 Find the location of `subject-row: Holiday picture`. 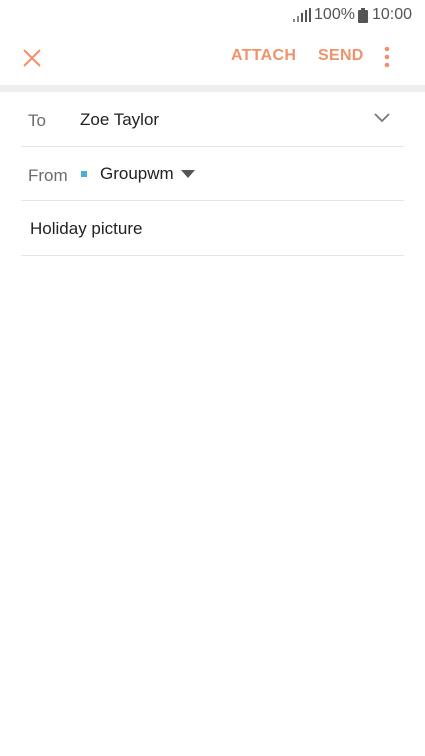

subject-row: Holiday picture is located at coordinates (212, 228).